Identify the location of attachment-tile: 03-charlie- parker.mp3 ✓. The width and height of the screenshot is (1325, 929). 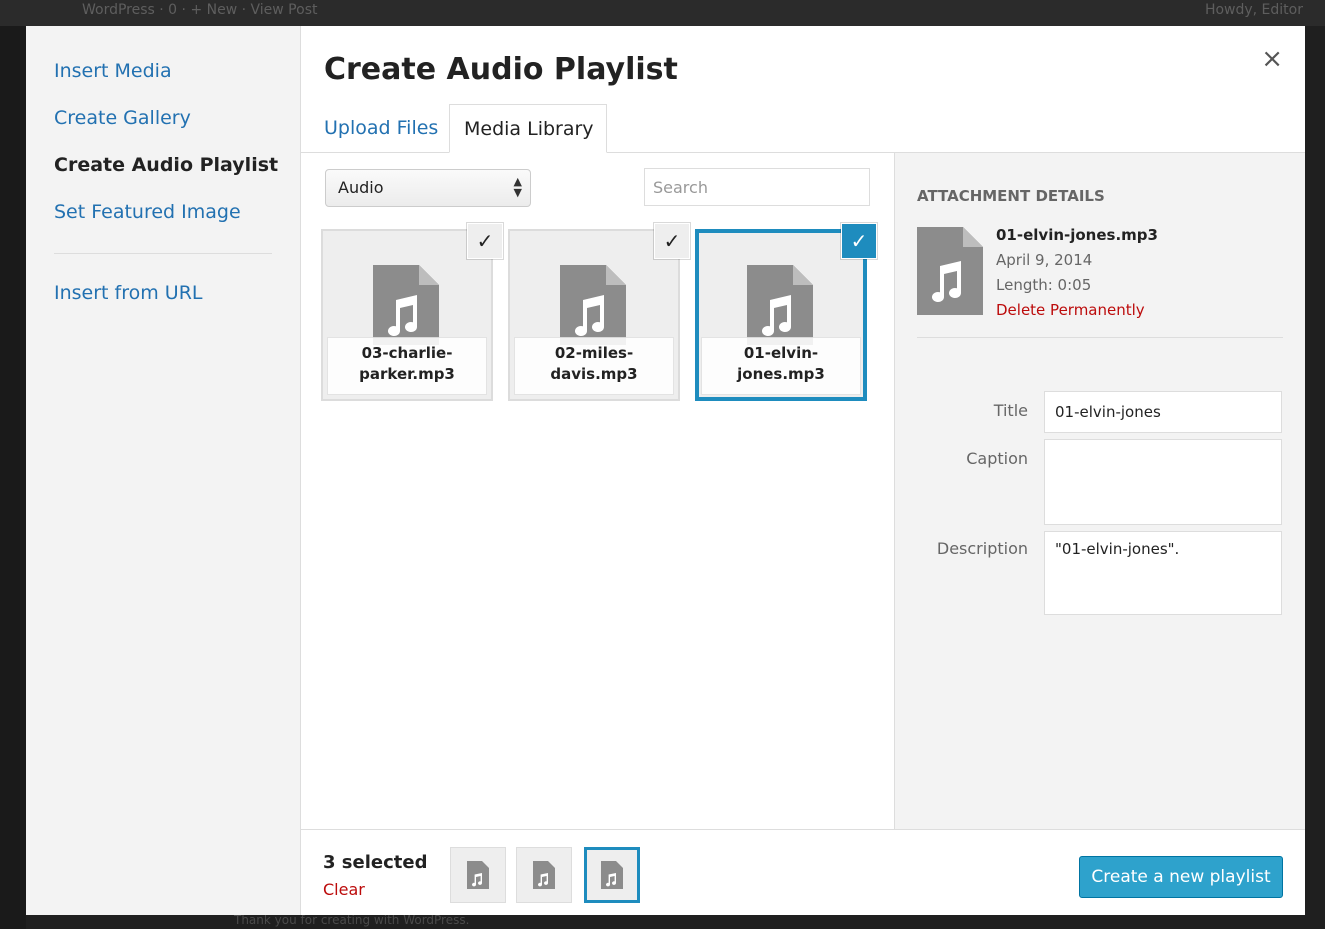
(411, 312).